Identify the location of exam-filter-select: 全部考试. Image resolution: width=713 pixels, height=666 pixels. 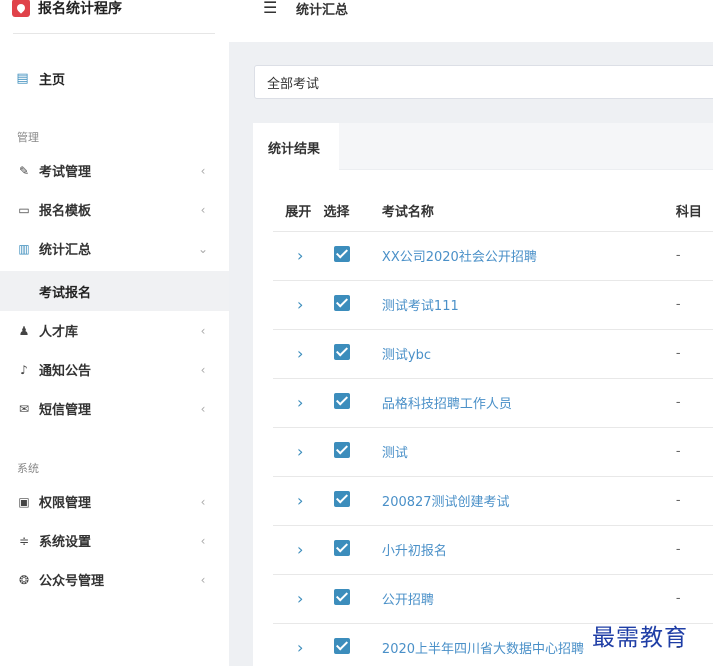
(483, 82).